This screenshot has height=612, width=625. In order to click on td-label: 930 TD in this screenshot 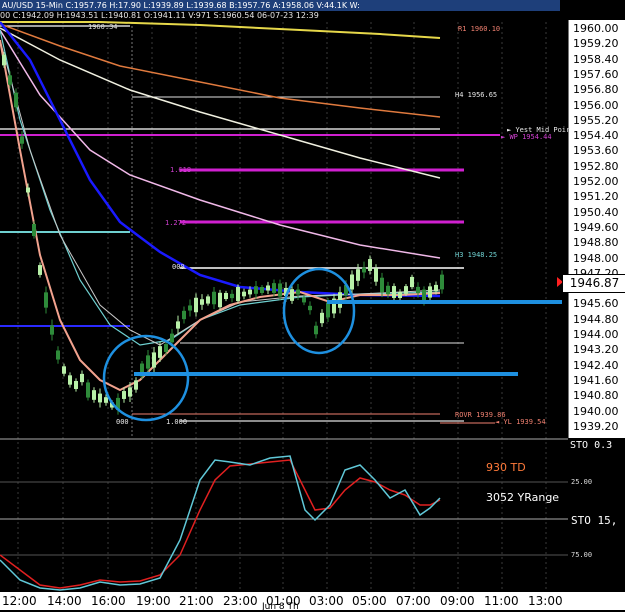, I will do `click(506, 467)`.